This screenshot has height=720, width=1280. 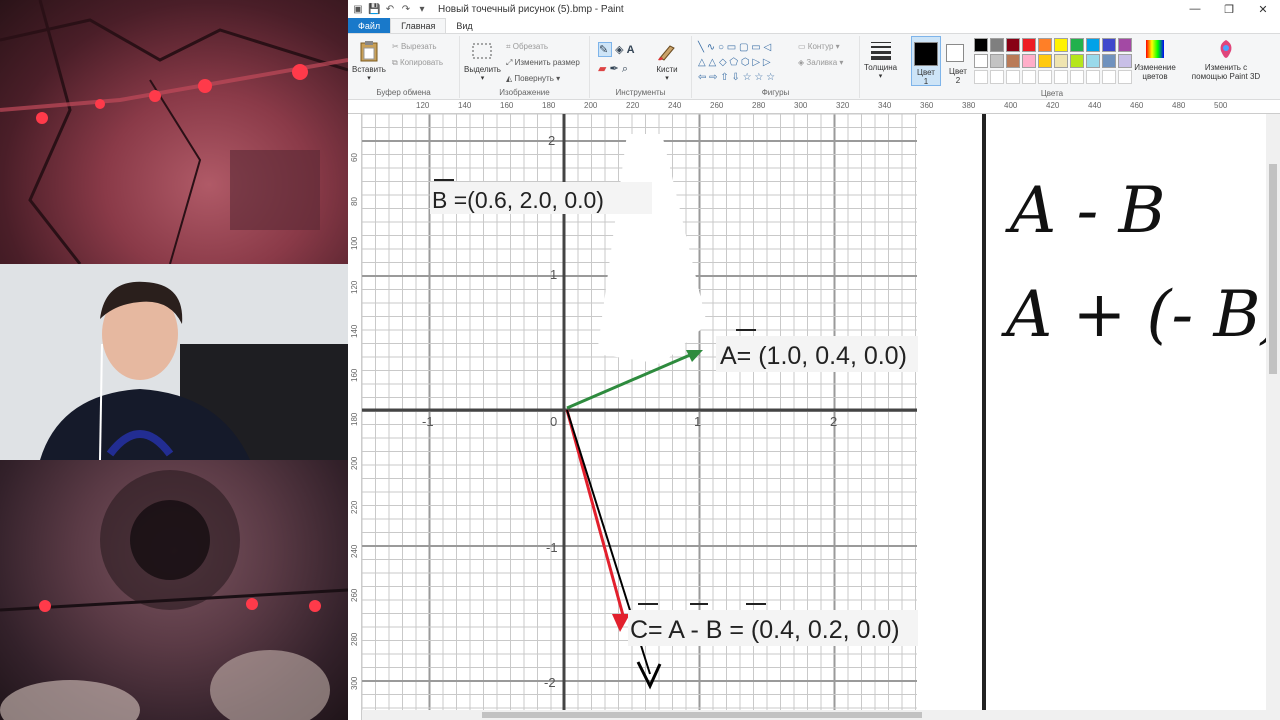 I want to click on maximize-button: ❐, so click(x=1229, y=9).